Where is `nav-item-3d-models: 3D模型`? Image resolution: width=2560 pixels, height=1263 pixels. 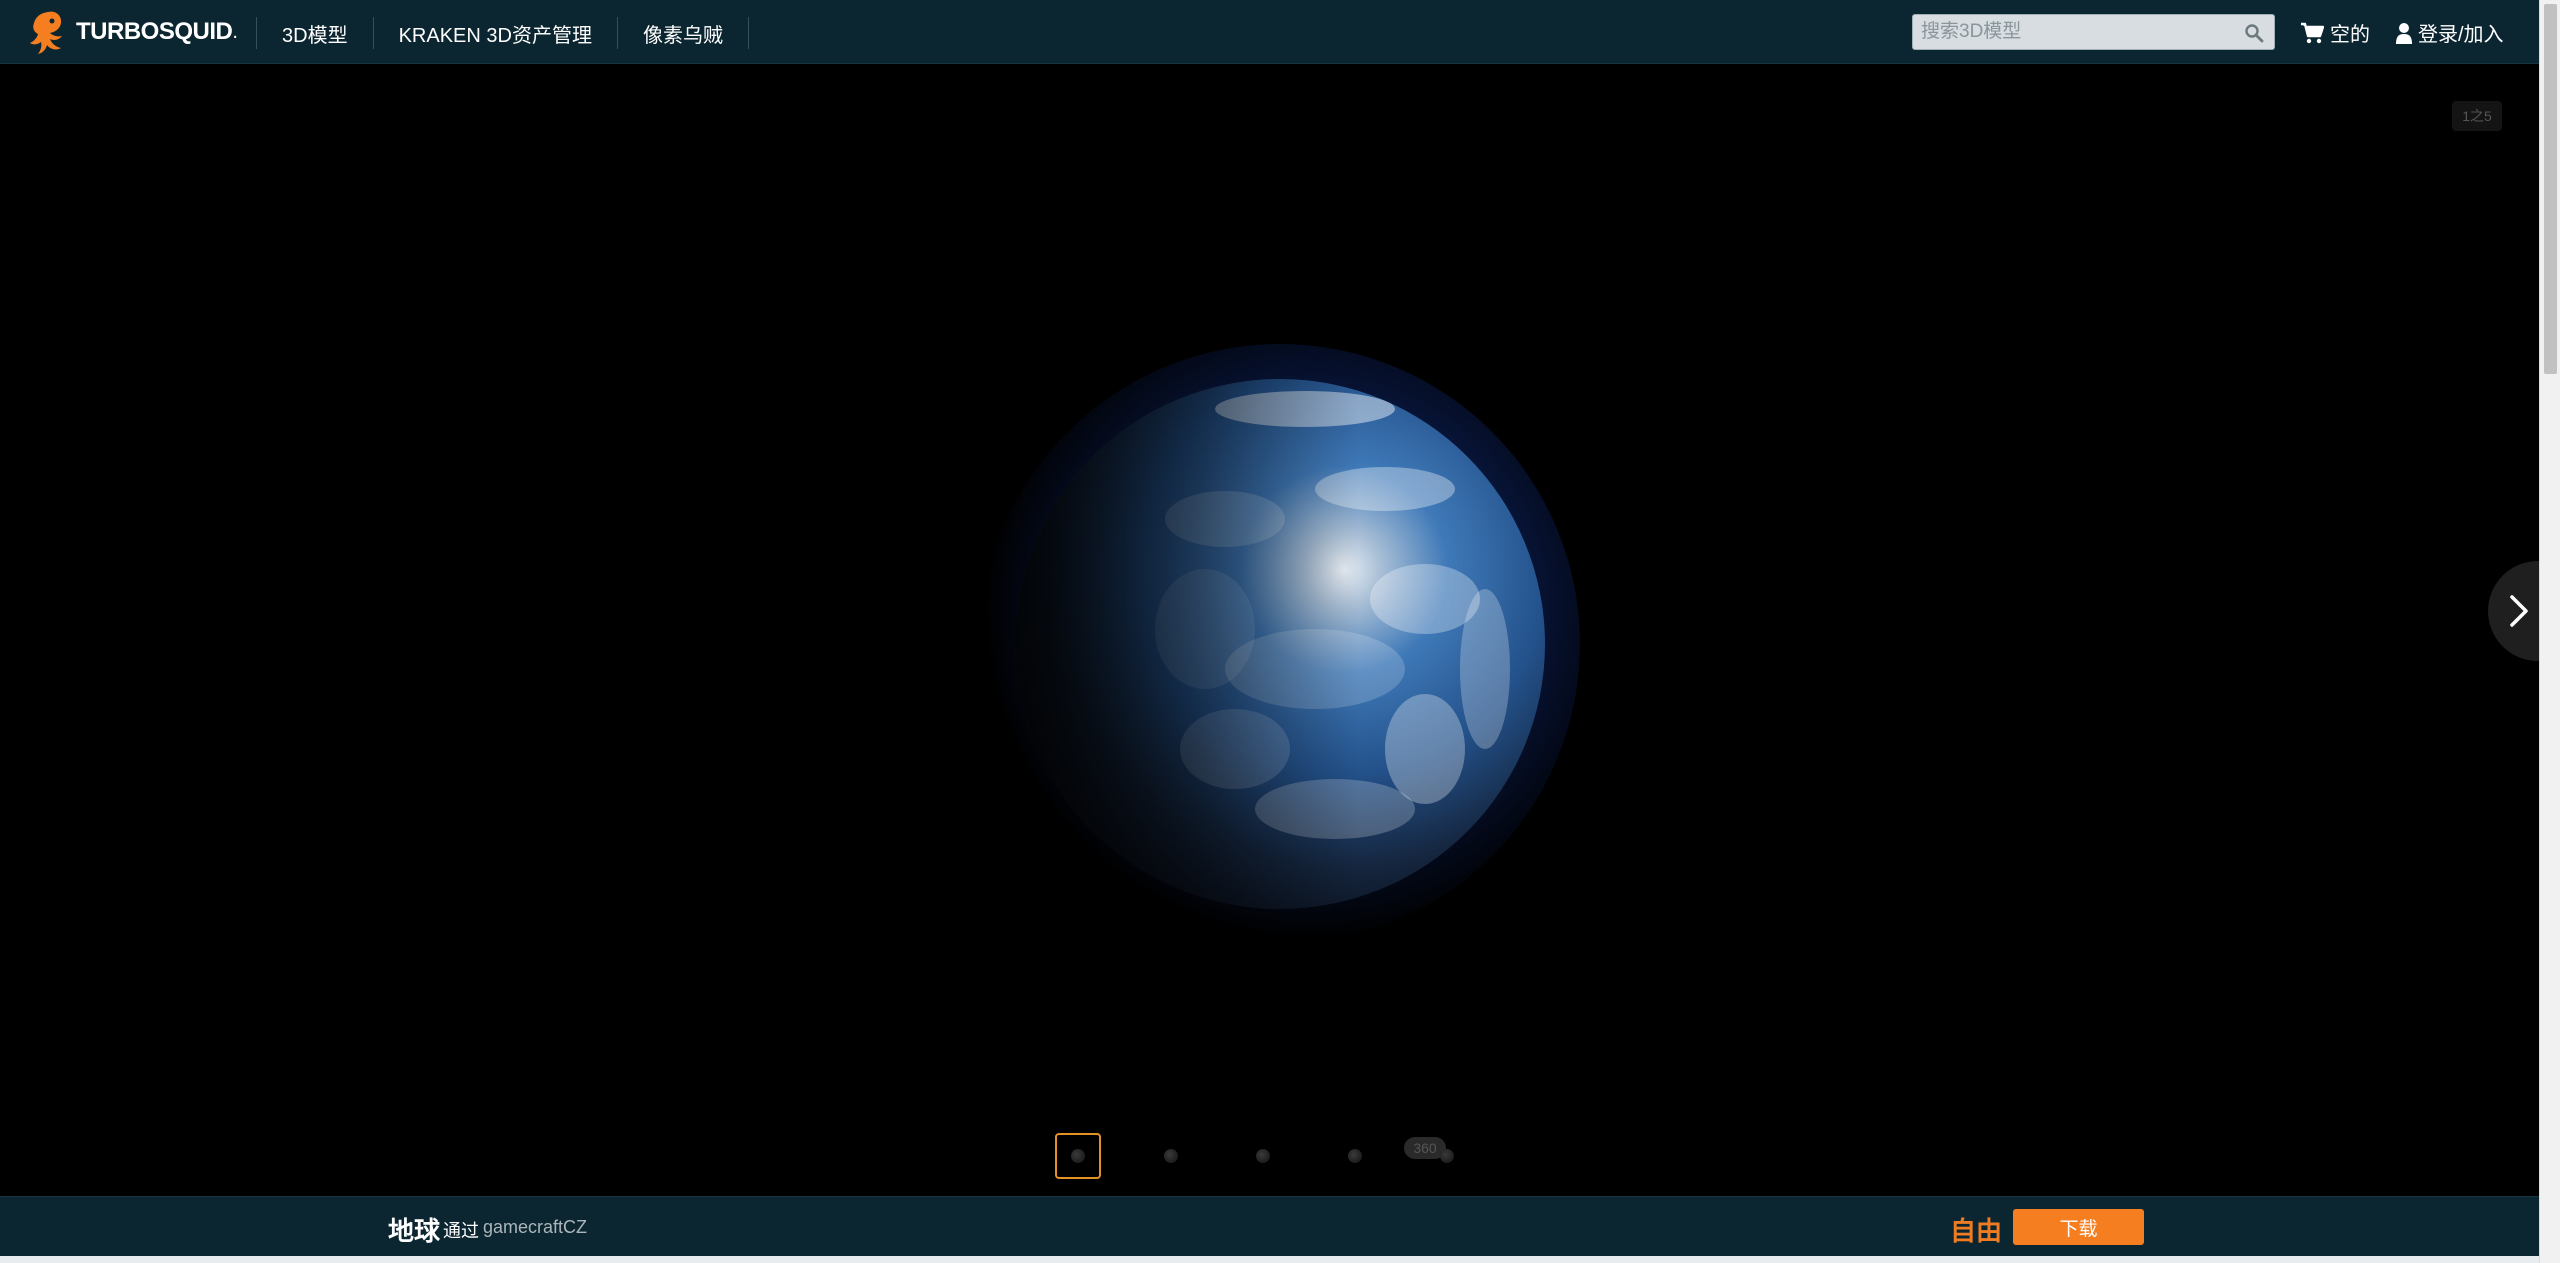 nav-item-3d-models: 3D模型 is located at coordinates (315, 33).